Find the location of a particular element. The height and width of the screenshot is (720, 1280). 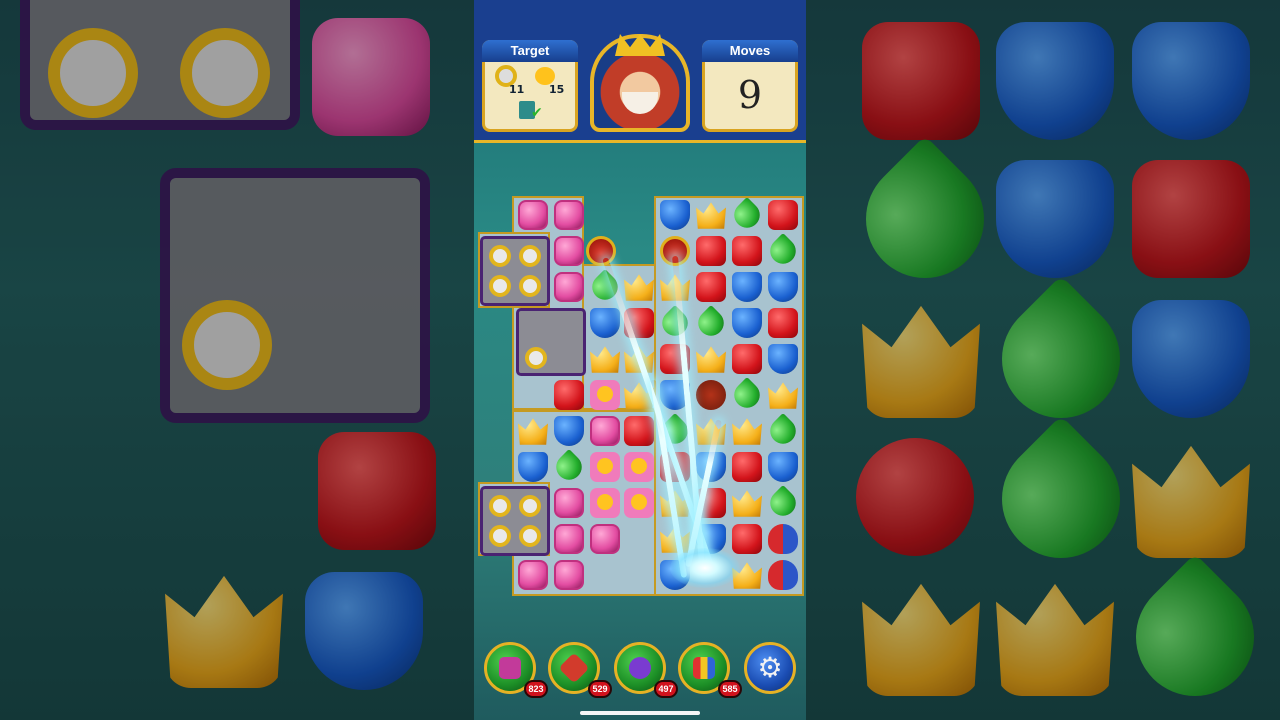

target-title: Target is located at coordinates (530, 51).